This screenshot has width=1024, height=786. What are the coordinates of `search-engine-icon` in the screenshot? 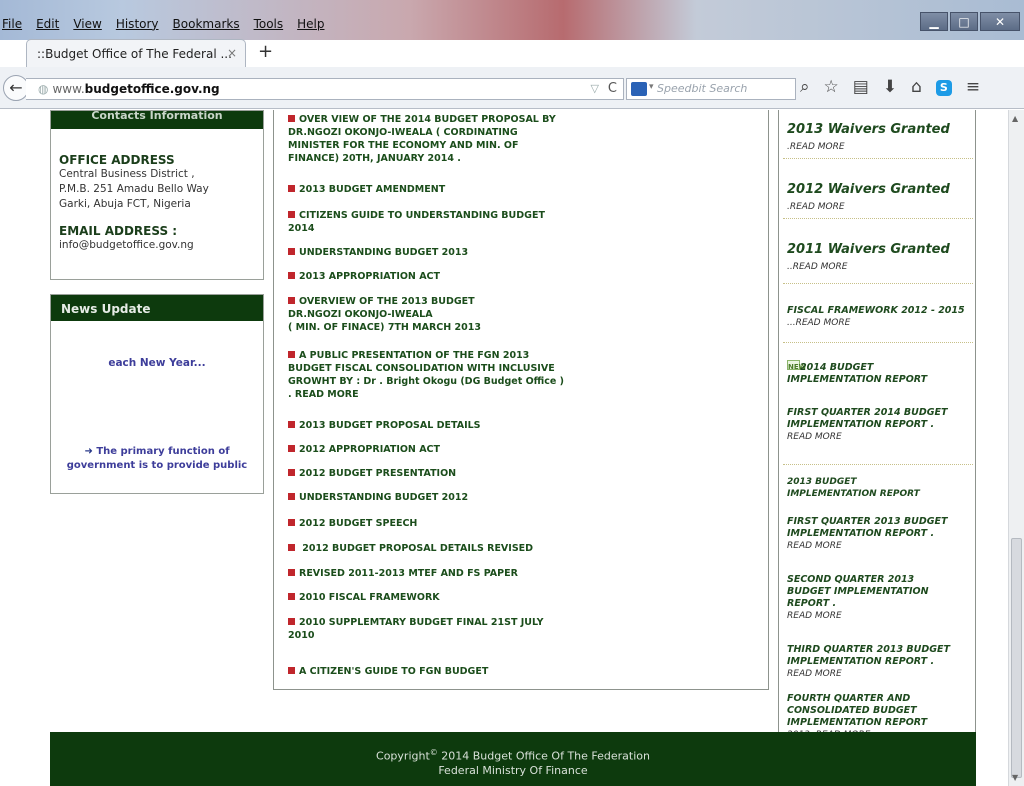 It's located at (639, 89).